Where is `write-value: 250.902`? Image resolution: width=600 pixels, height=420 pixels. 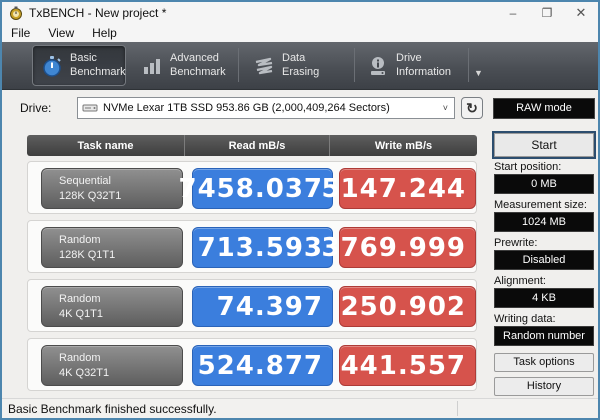
write-value: 250.902 is located at coordinates (407, 306).